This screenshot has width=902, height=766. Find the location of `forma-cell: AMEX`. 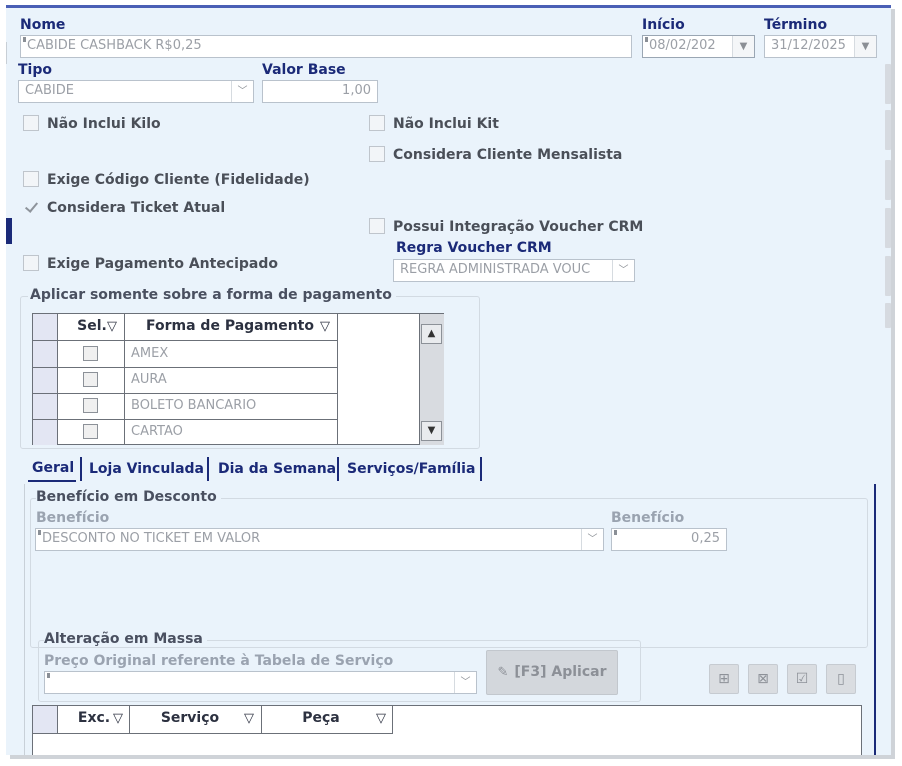

forma-cell: AMEX is located at coordinates (150, 353).